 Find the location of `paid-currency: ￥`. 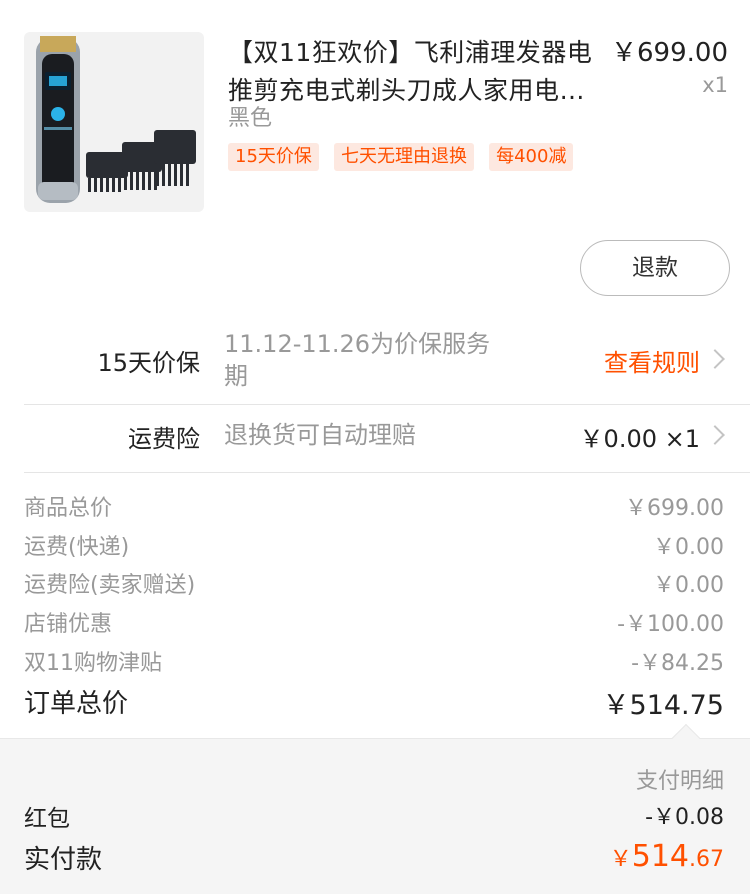

paid-currency: ￥ is located at coordinates (620, 859).